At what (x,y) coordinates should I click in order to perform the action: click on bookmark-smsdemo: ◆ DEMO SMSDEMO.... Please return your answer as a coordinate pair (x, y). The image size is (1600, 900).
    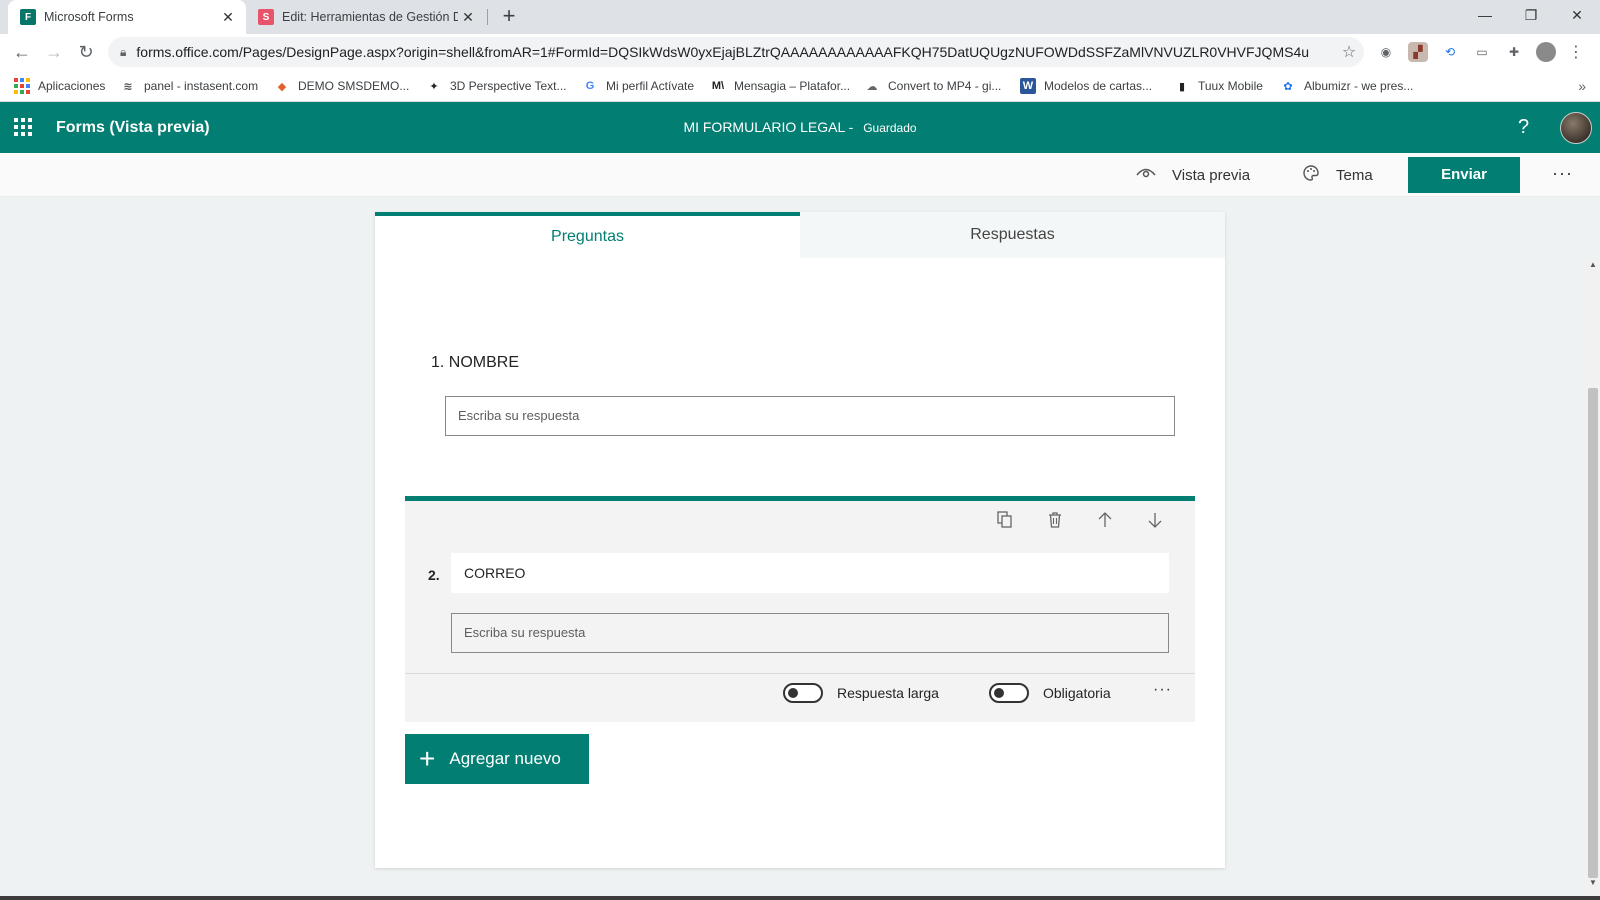
    Looking at the image, I should click on (342, 86).